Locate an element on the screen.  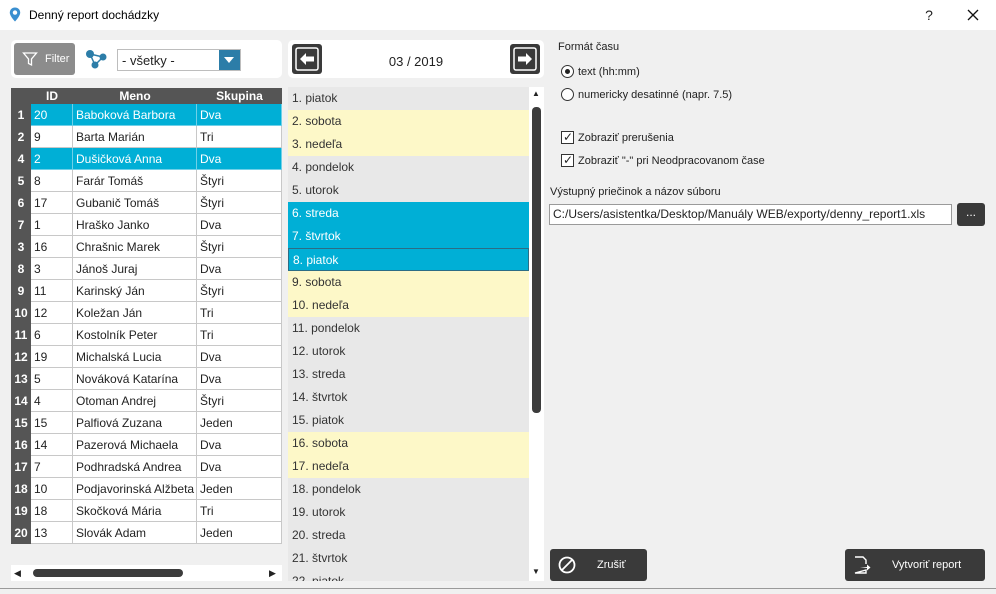
cell-id: 16 is located at coordinates (52, 247).